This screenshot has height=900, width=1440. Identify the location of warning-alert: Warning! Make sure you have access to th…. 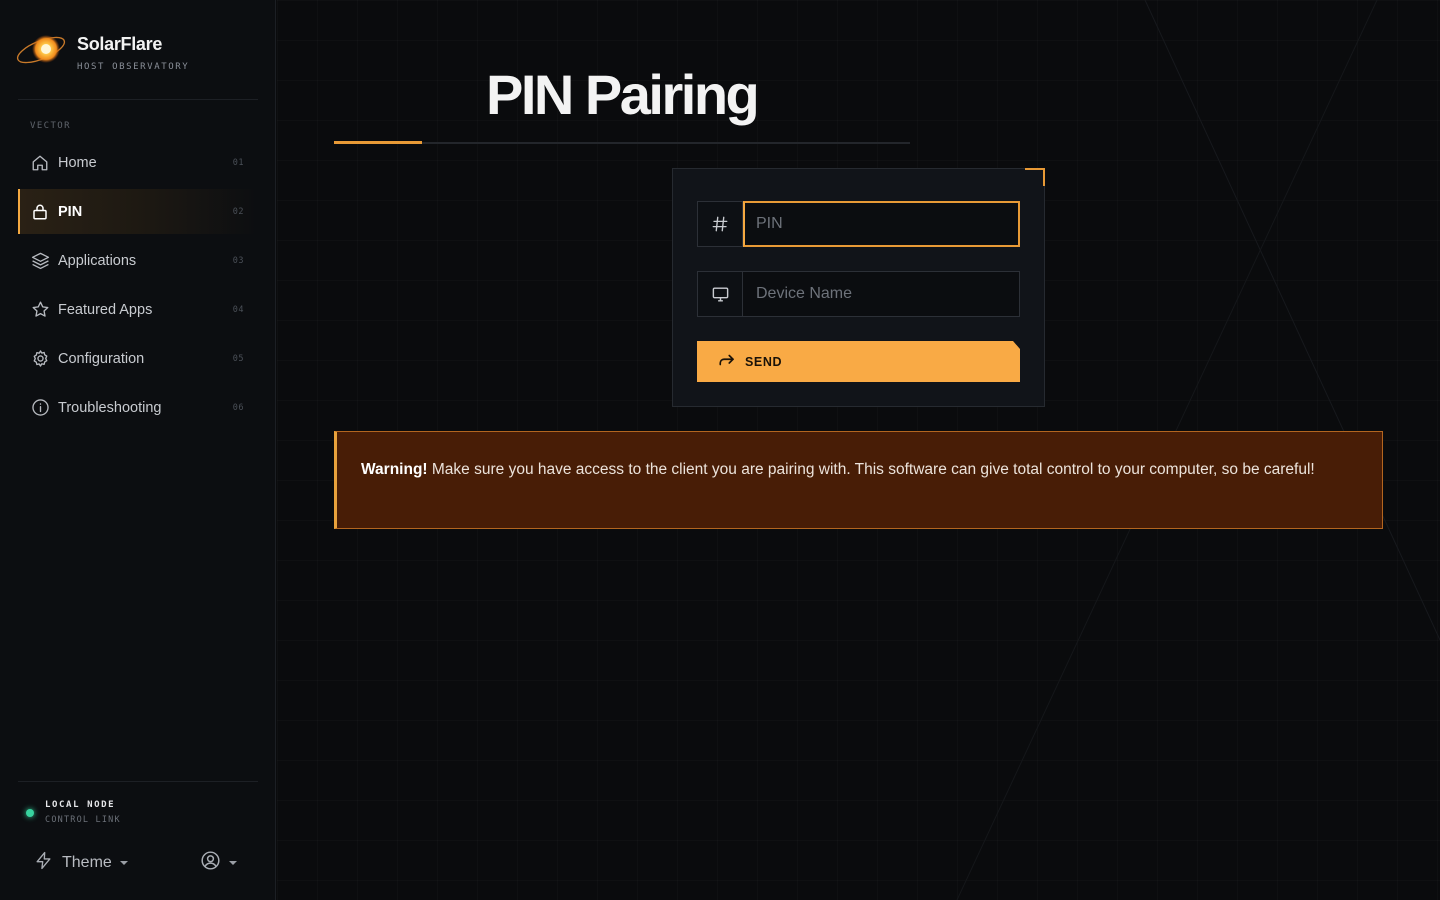
(858, 480).